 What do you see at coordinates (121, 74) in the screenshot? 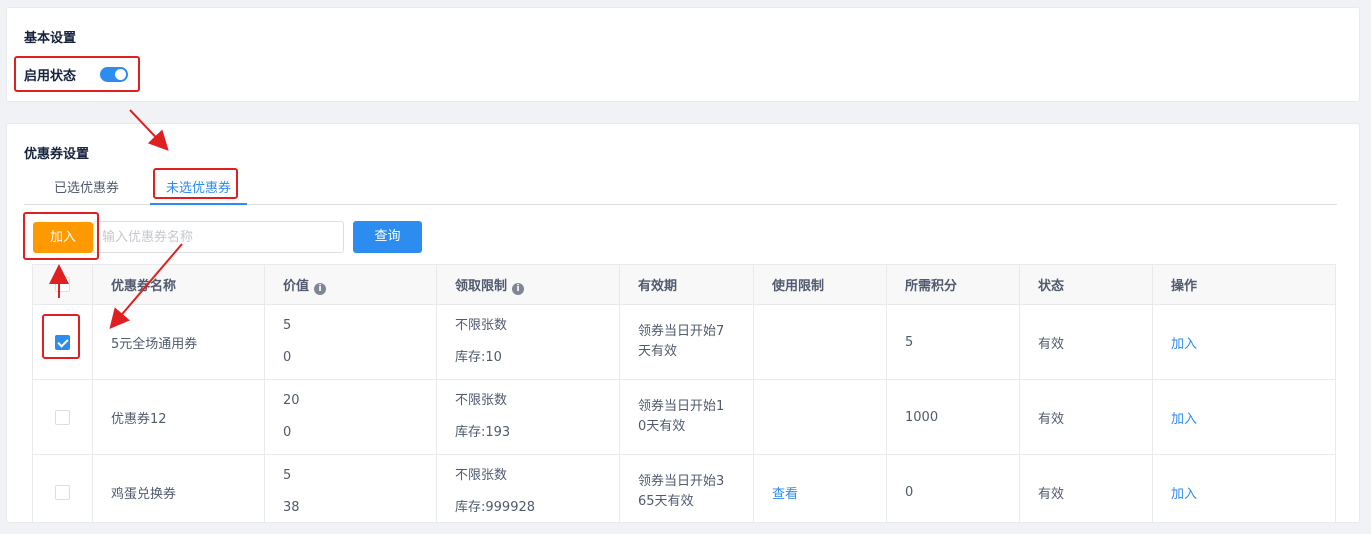
I see `switch-knob` at bounding box center [121, 74].